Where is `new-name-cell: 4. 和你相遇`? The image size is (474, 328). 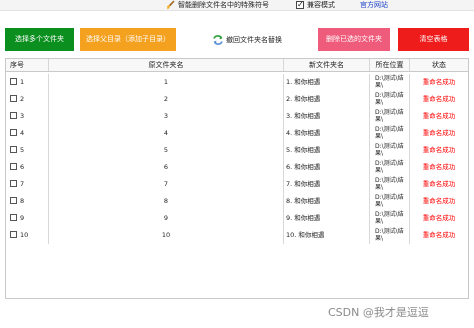
new-name-cell: 4. 和你相遇 is located at coordinates (327, 133).